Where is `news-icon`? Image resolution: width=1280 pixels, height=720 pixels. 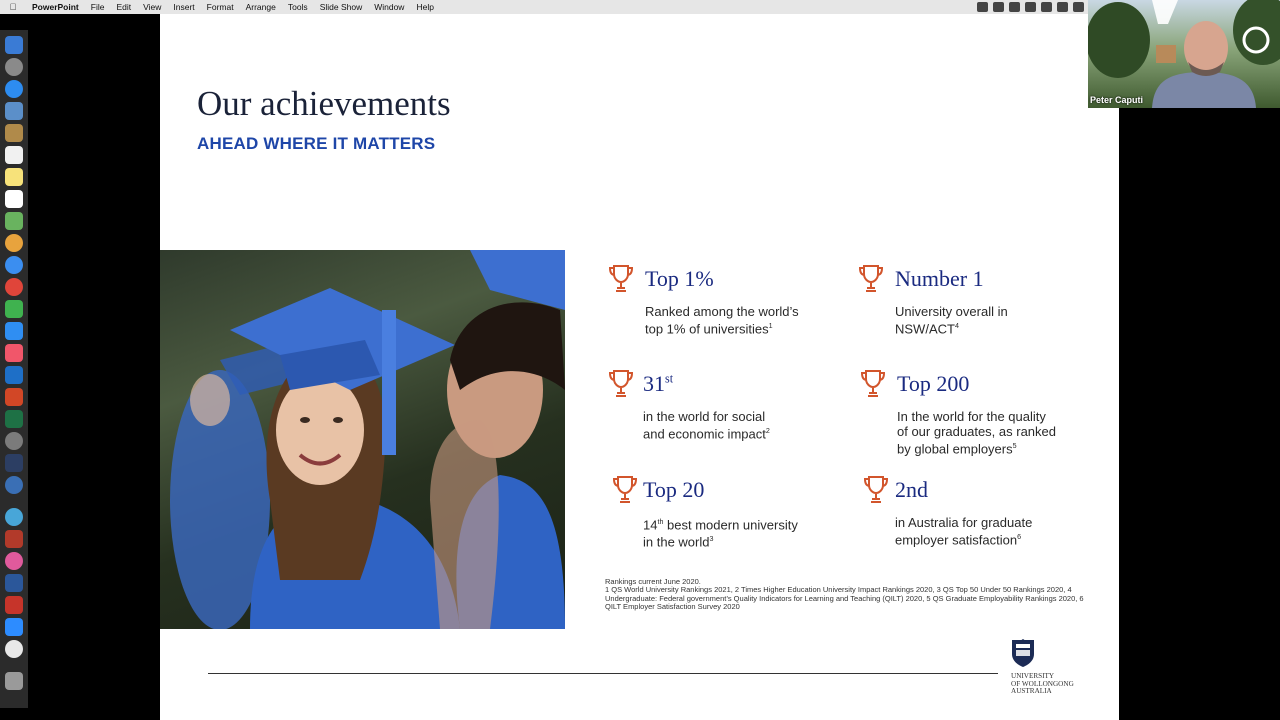 news-icon is located at coordinates (14, 287).